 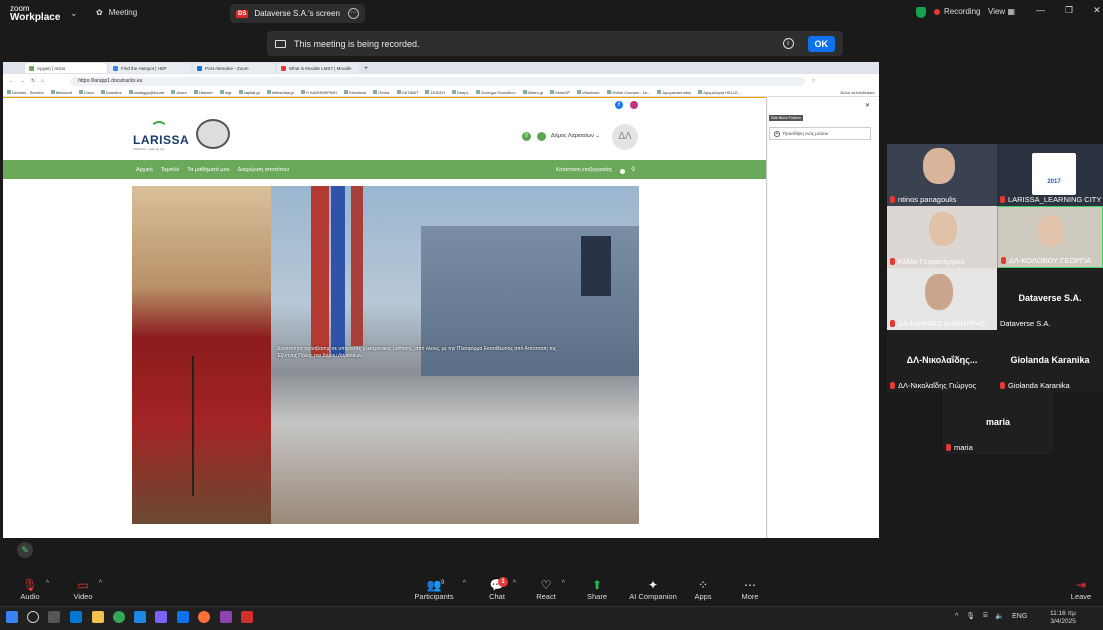 I want to click on file-explorer-icon, so click(x=98, y=617).